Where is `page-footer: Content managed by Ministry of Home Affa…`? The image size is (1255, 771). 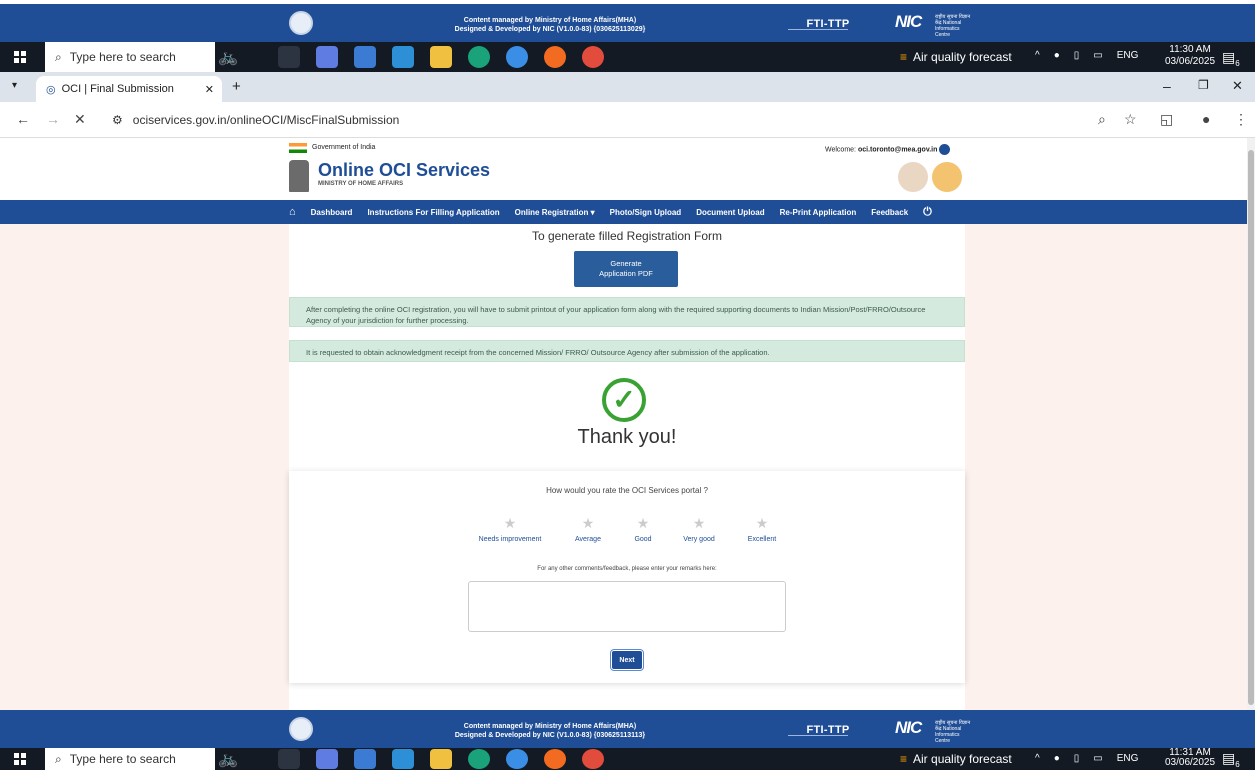 page-footer: Content managed by Ministry of Home Affa… is located at coordinates (627, 729).